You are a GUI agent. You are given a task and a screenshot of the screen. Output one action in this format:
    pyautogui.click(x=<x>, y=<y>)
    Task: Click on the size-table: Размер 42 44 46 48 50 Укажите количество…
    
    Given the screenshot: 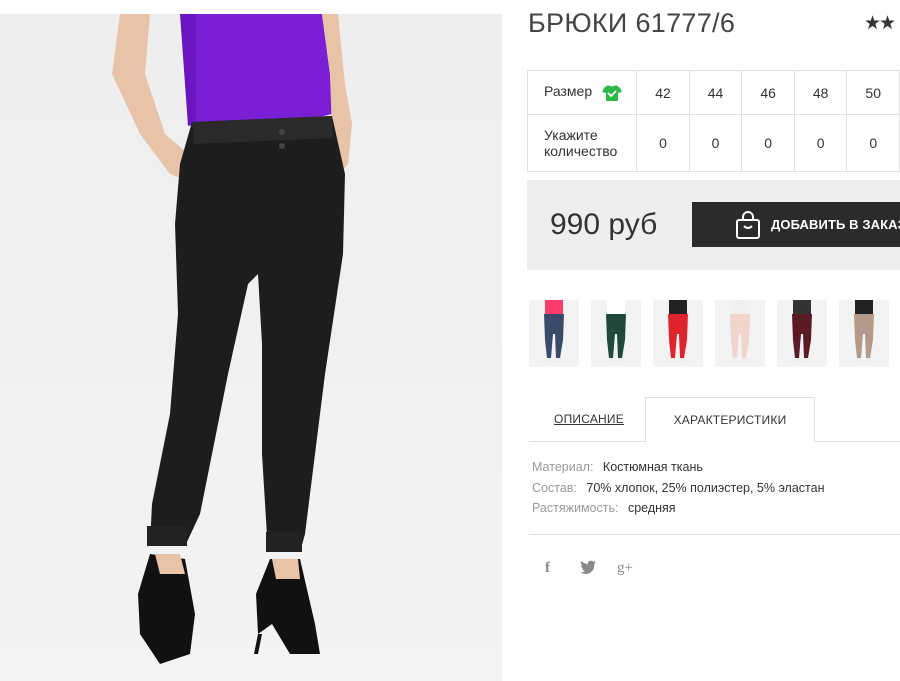 What is the action you would take?
    pyautogui.click(x=713, y=121)
    